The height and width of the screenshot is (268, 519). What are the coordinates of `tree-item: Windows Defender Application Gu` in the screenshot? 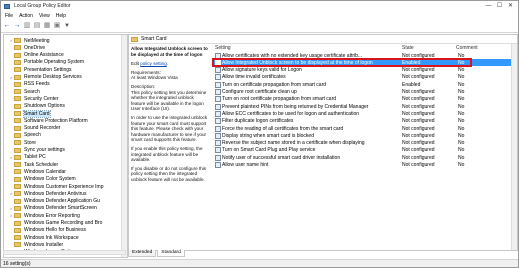 It's located at (65, 201).